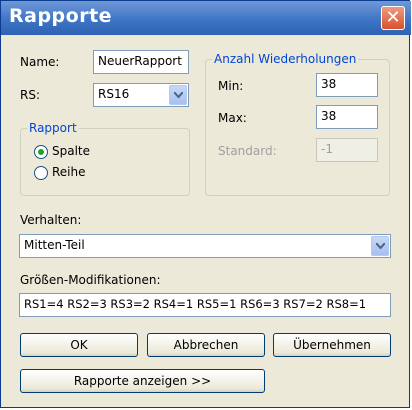  I want to click on close-icon: ✕, so click(393, 18).